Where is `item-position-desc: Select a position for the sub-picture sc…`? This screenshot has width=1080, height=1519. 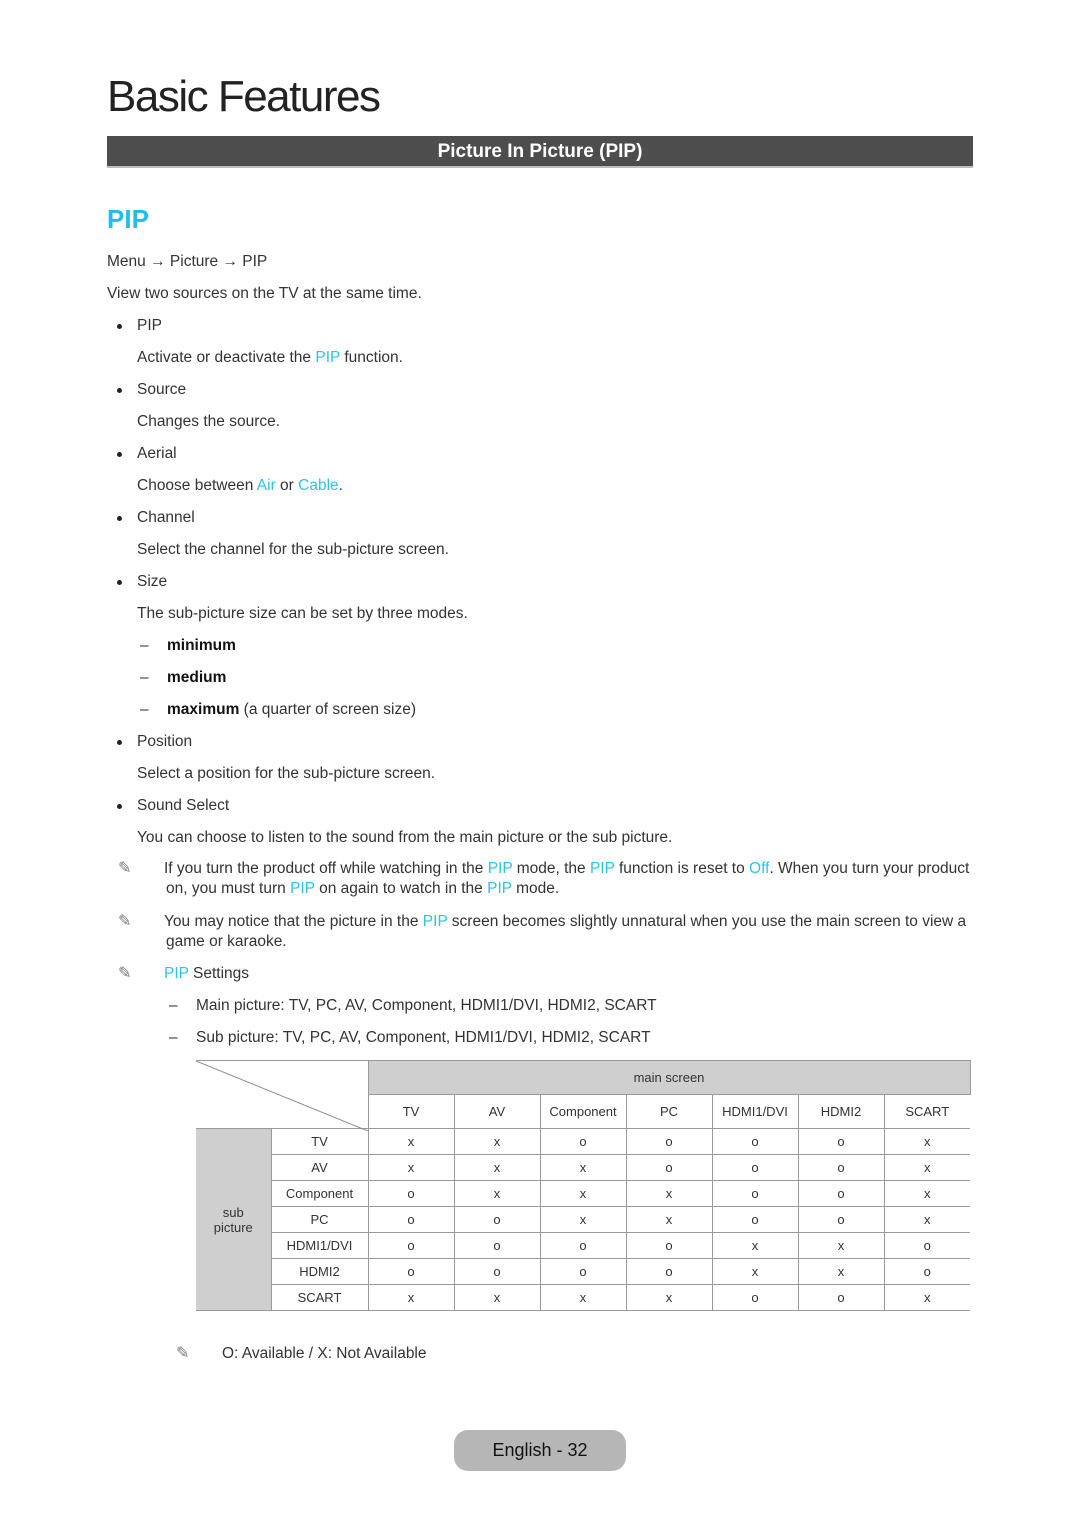
item-position-desc: Select a position for the sub-picture sc… is located at coordinates (286, 773).